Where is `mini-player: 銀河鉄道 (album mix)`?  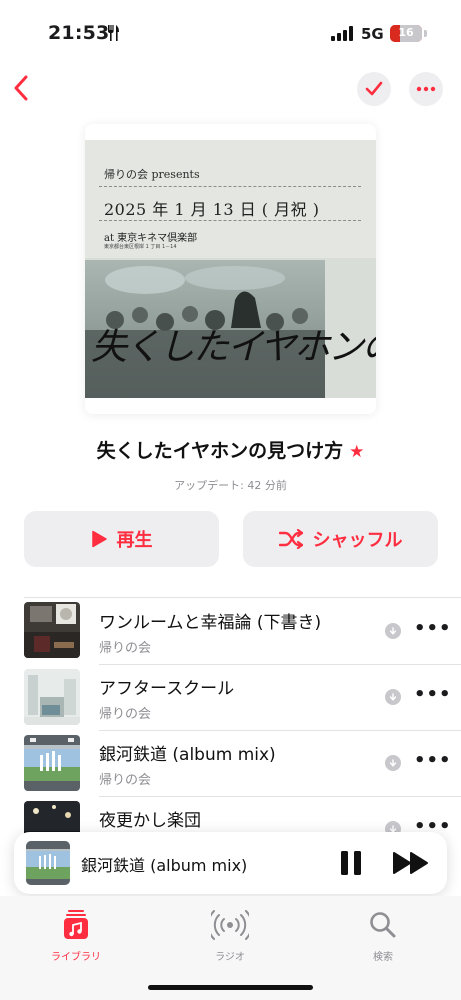
mini-player: 銀河鉄道 (album mix) is located at coordinates (230, 863).